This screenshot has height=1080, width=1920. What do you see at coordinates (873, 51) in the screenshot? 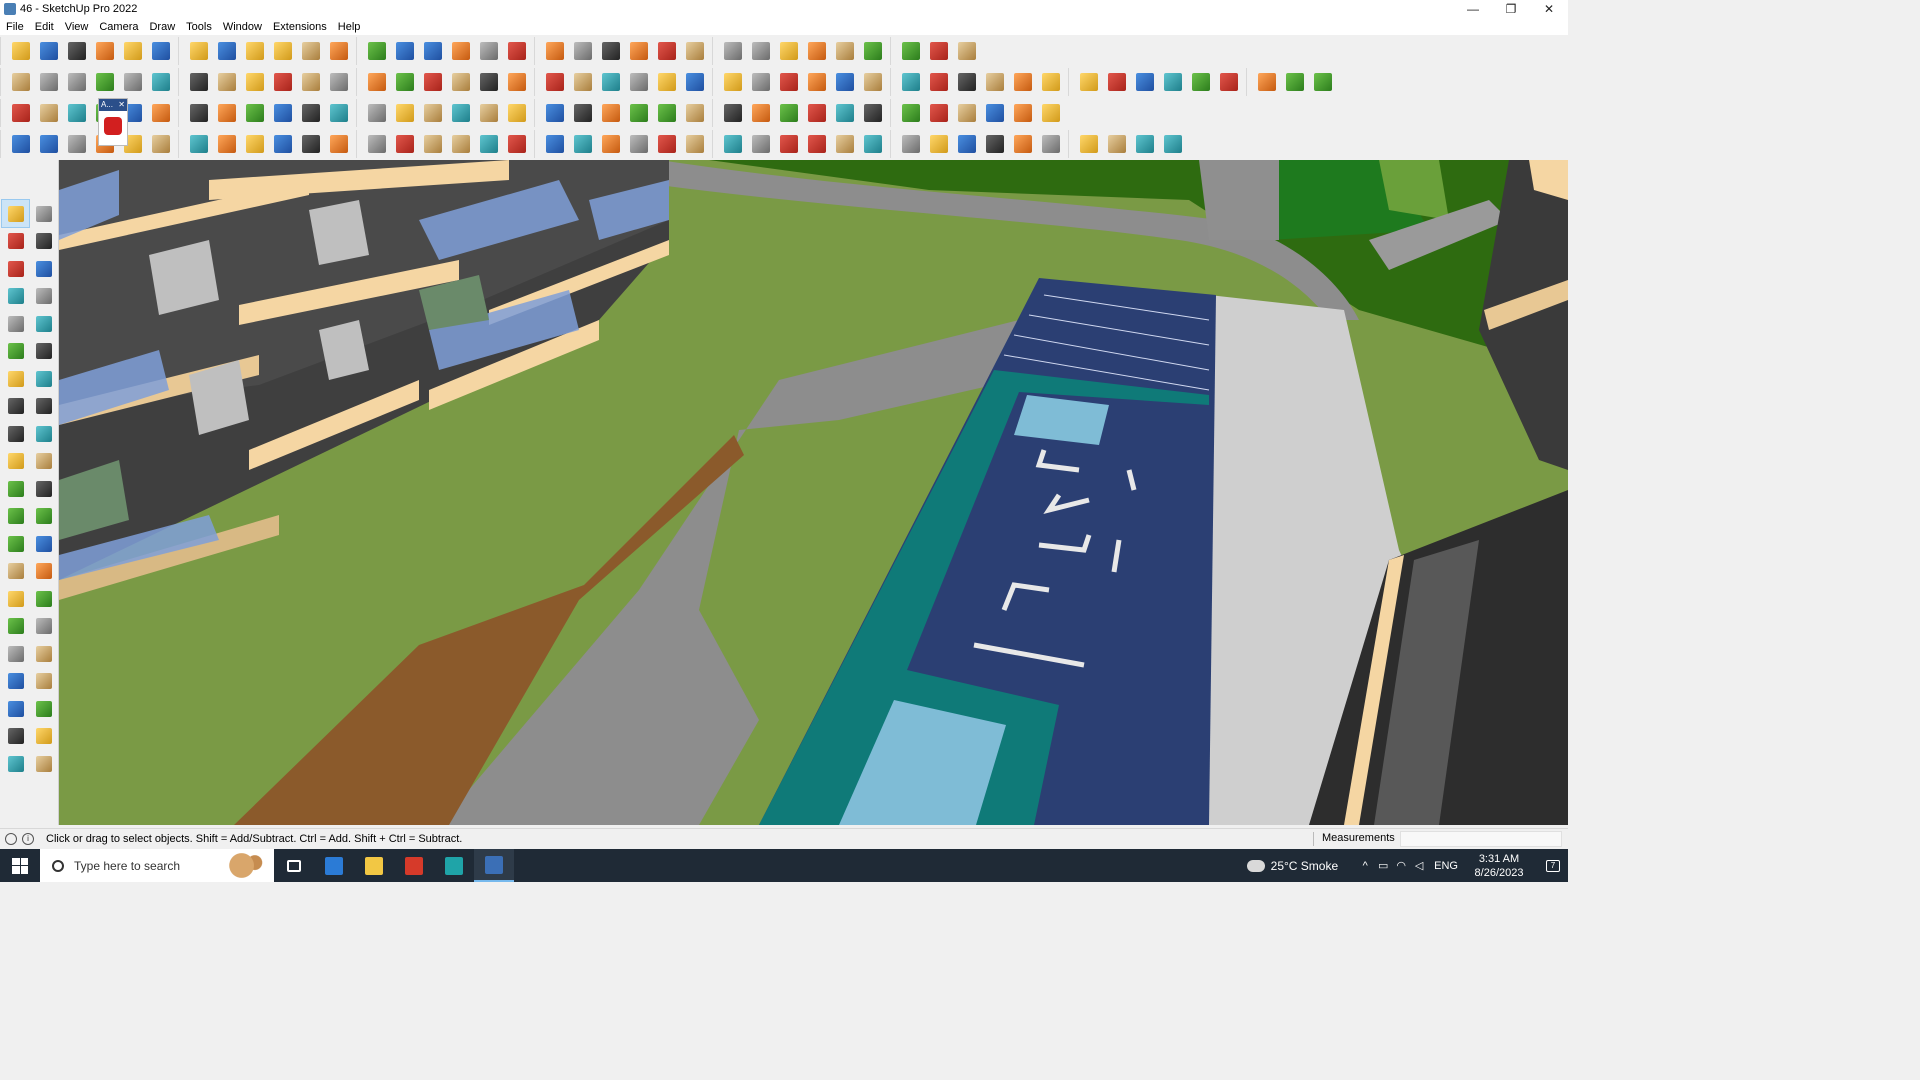
I see `perspective-button` at bounding box center [873, 51].